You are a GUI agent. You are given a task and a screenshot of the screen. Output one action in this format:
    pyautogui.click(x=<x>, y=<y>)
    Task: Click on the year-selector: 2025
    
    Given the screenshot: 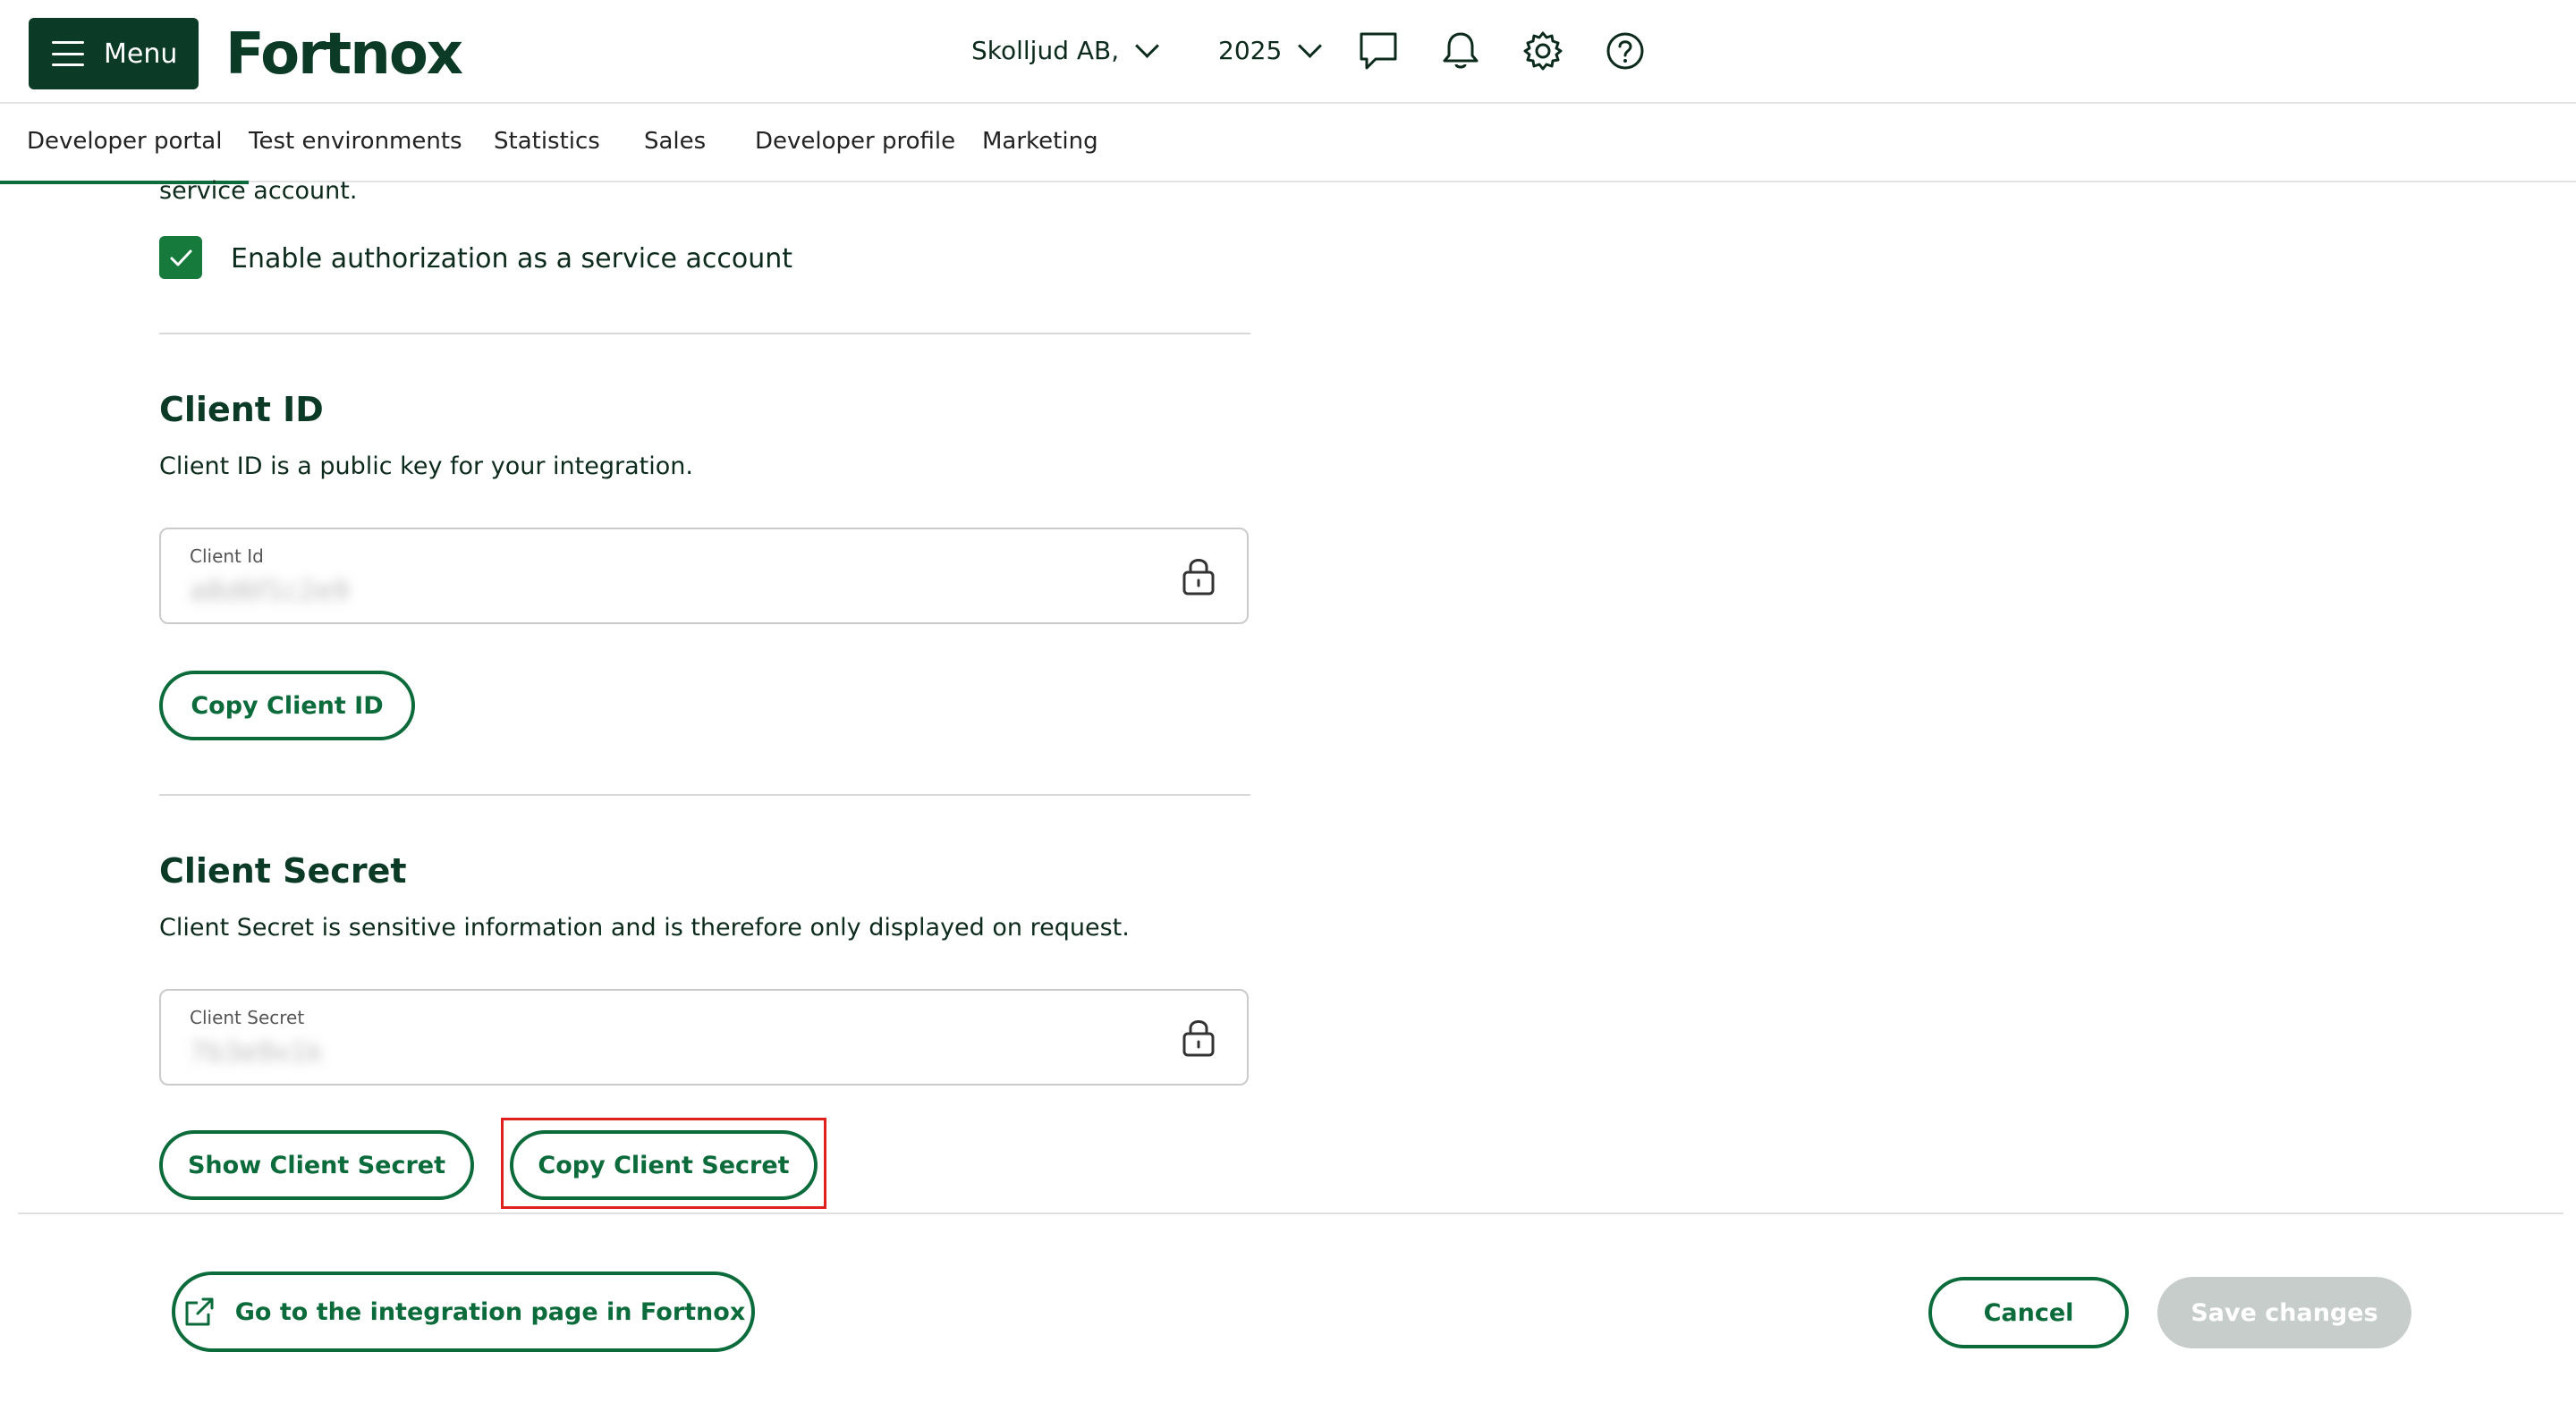 What is the action you would take?
    pyautogui.click(x=1270, y=49)
    